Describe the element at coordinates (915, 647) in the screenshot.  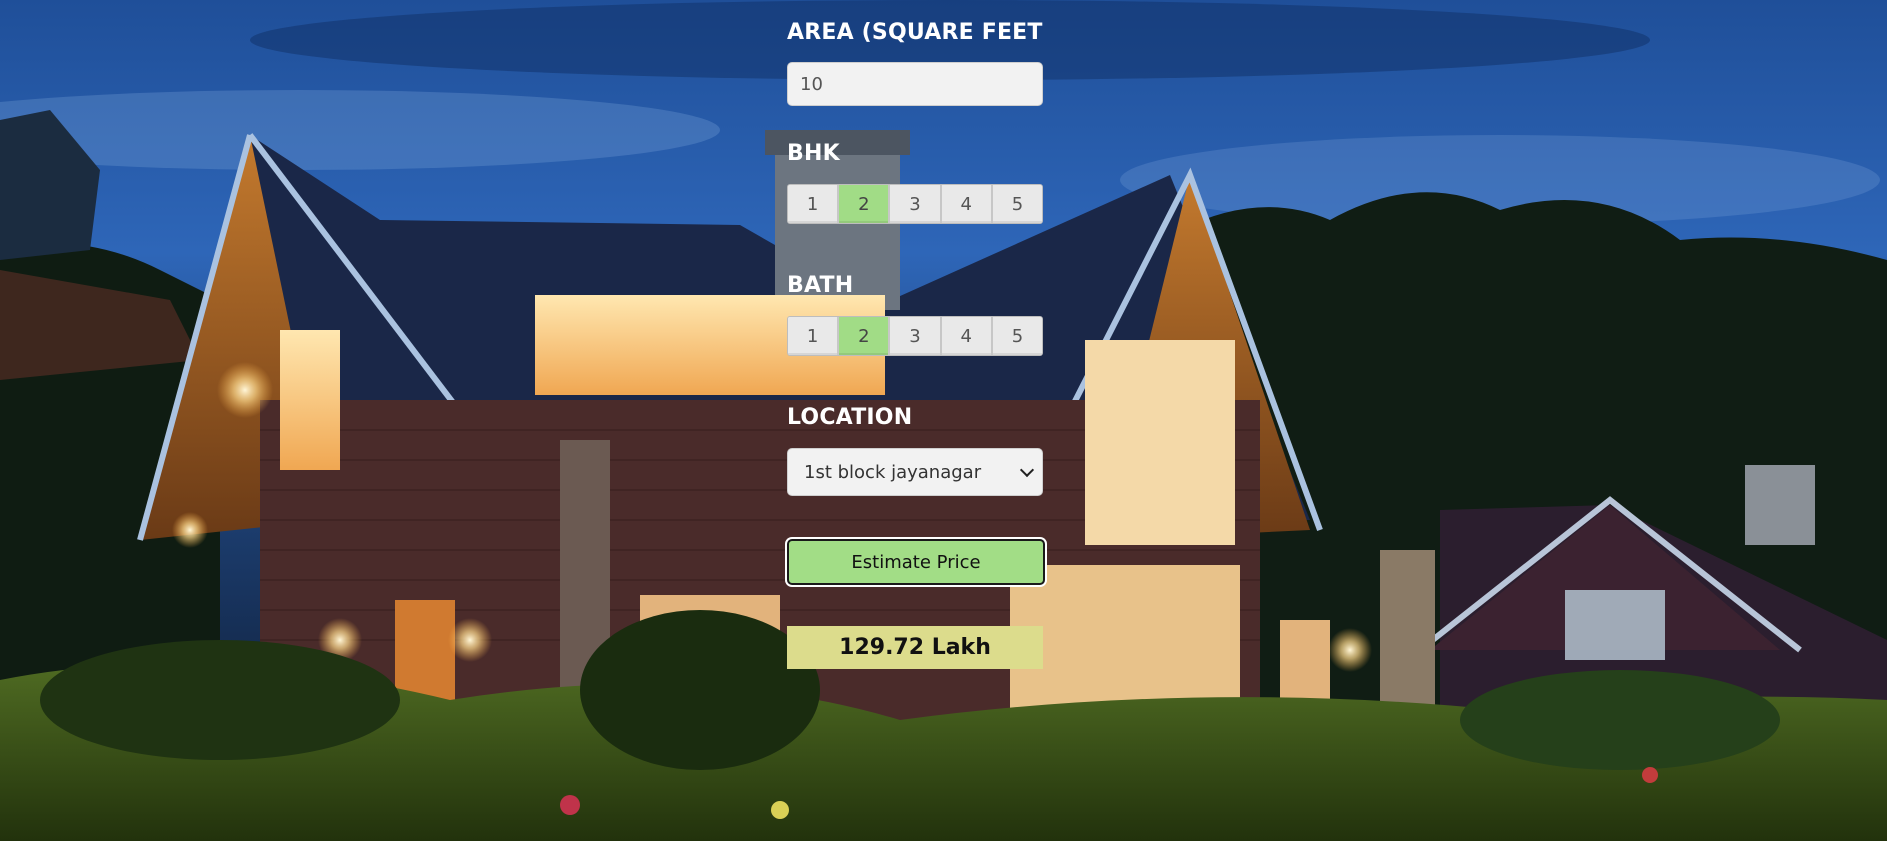
I see `estimated-price-result: 129.72 Lakh` at that location.